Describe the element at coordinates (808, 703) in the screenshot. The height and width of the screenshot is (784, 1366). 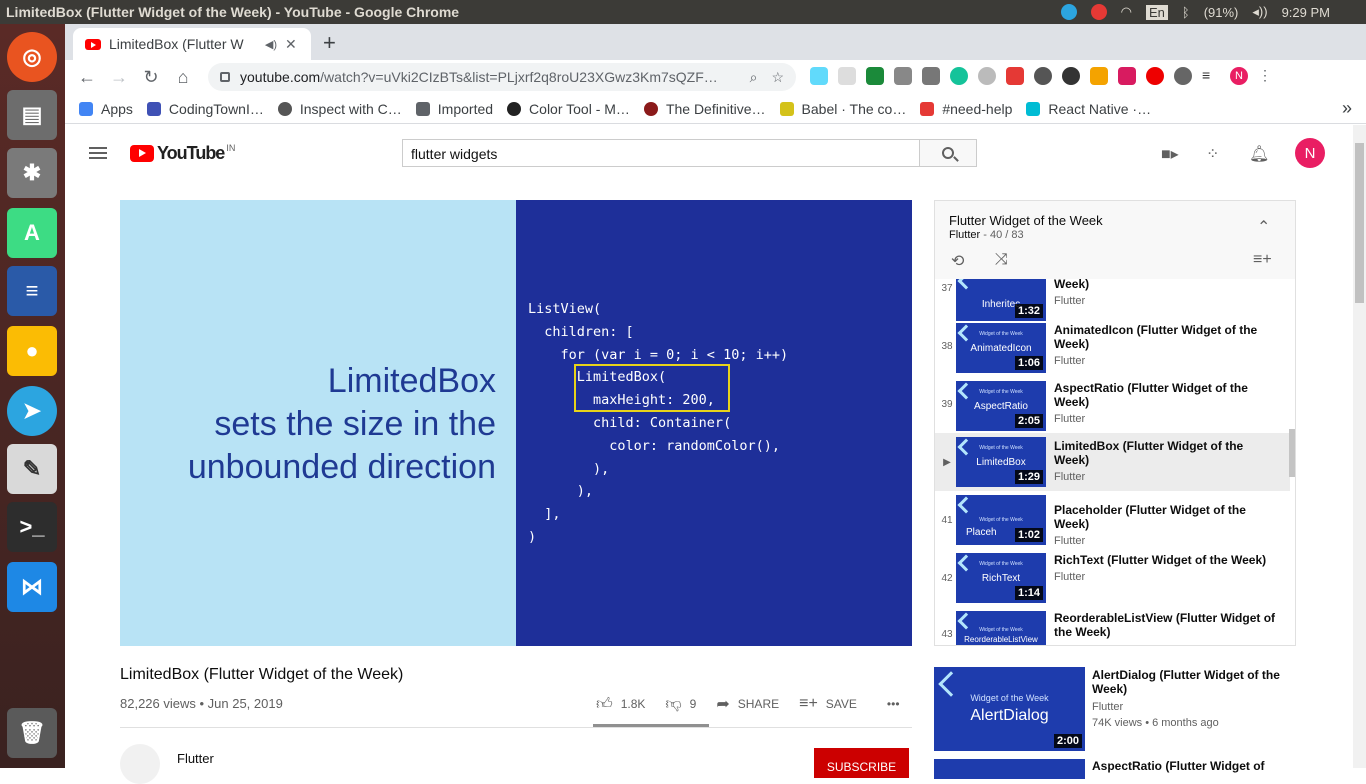
I see `playlist-add-icon: ≡+` at that location.